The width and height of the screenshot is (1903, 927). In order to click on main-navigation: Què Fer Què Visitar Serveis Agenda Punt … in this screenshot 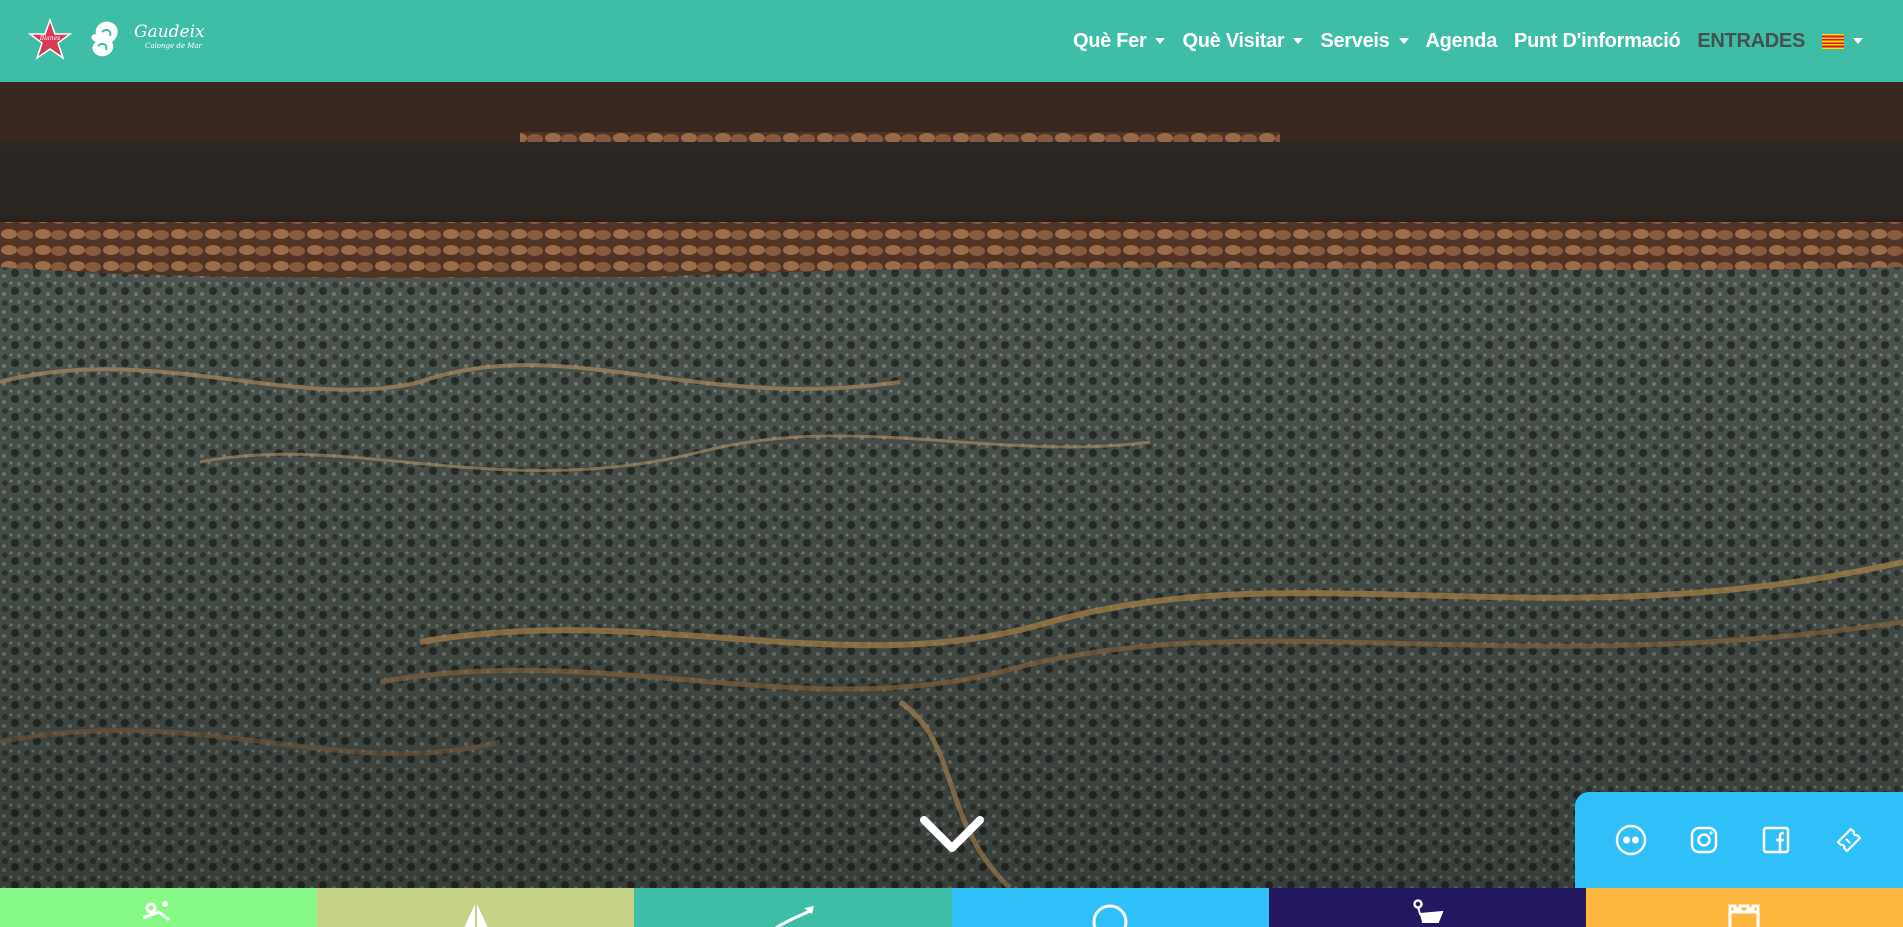, I will do `click(1459, 41)`.